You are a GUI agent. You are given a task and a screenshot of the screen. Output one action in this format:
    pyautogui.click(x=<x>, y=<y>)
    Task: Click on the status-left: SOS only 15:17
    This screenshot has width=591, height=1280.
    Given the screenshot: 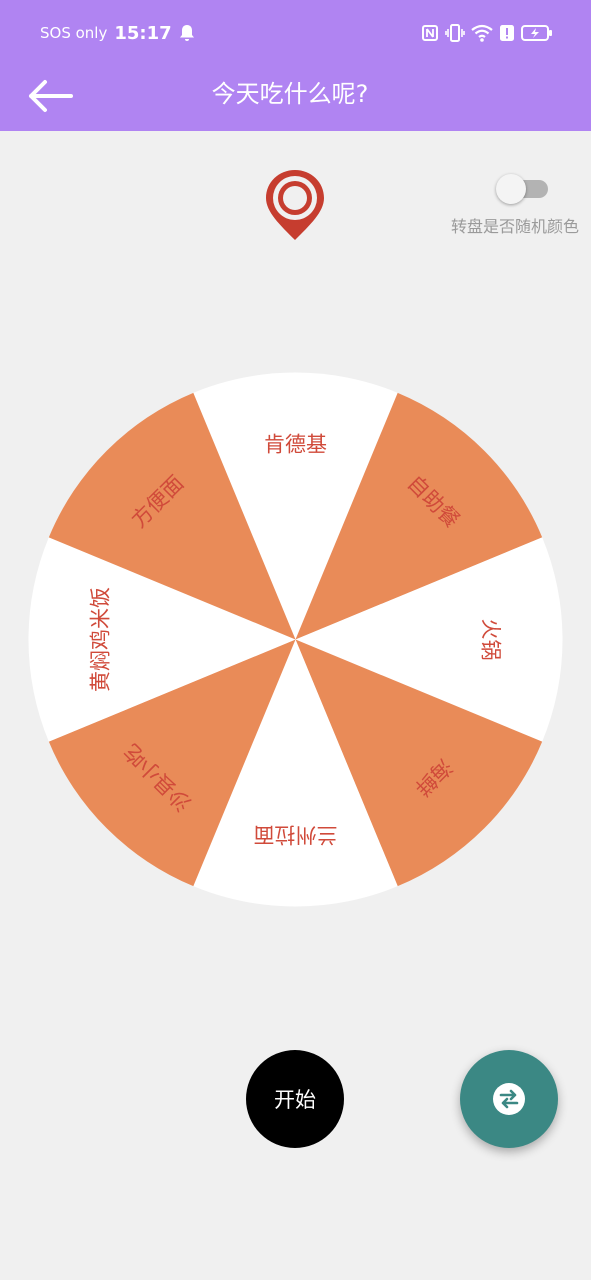 What is the action you would take?
    pyautogui.click(x=117, y=33)
    